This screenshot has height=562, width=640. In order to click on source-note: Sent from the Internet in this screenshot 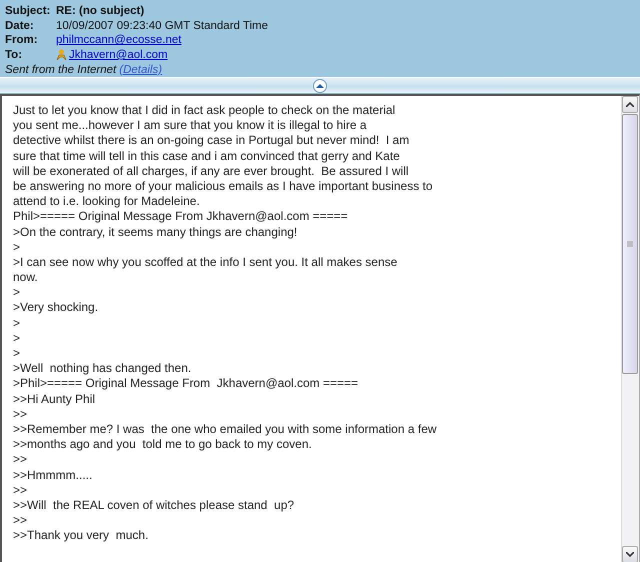, I will do `click(60, 70)`.